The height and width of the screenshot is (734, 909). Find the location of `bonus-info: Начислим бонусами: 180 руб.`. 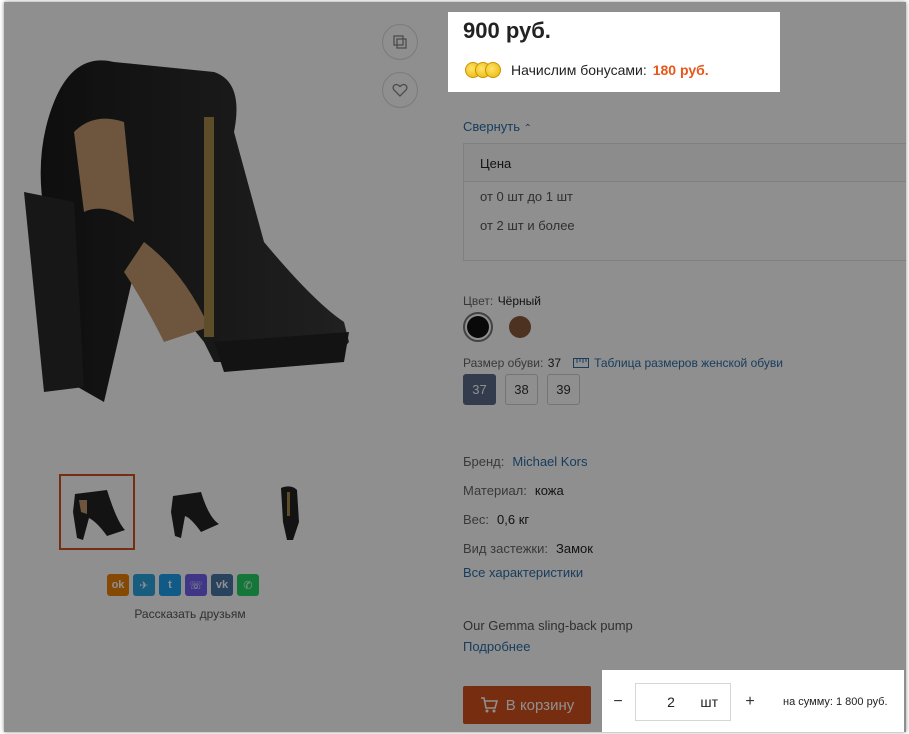

bonus-info: Начислим бонусами: 180 руб. is located at coordinates (587, 70).